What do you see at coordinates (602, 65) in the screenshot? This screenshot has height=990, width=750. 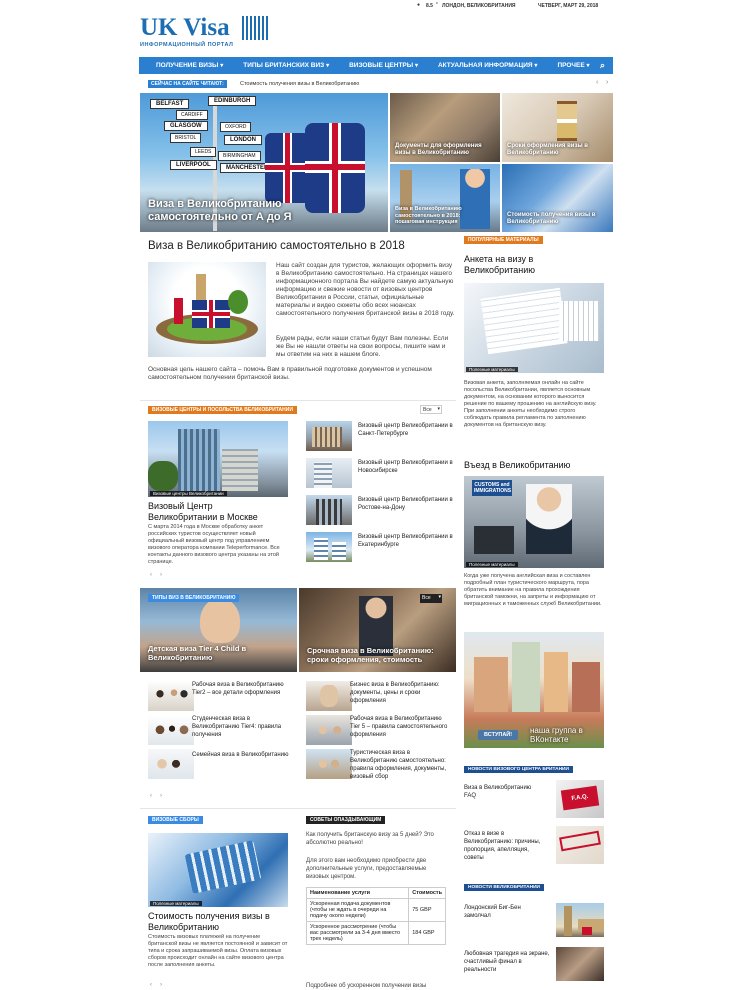 I see `search-icon: ⌕` at bounding box center [602, 65].